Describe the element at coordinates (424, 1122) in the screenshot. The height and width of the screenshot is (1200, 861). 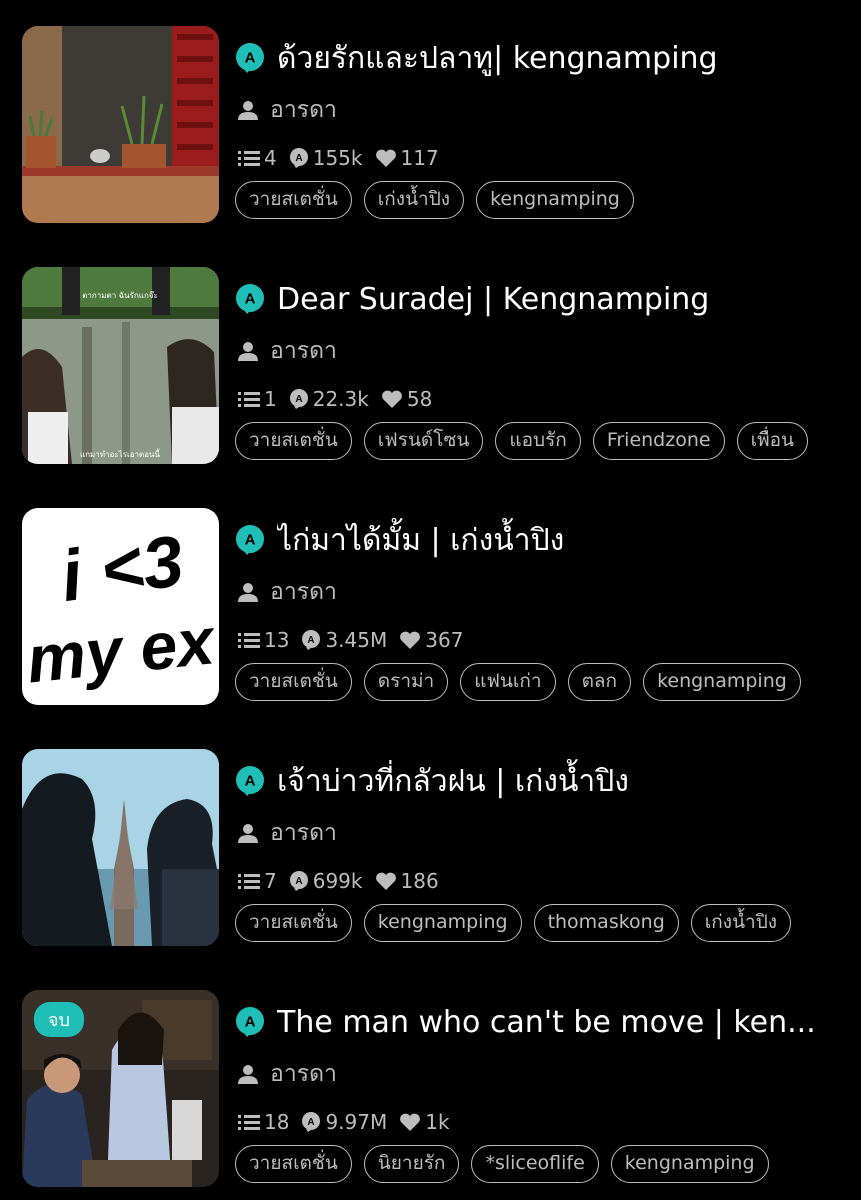
I see `likes-stat: 1k` at that location.